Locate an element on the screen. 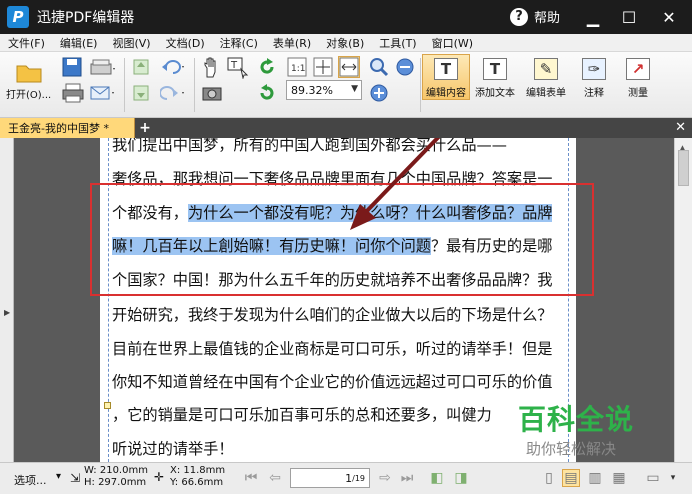 The image size is (692, 494). svg-text: 1:1 is located at coordinates (298, 69).